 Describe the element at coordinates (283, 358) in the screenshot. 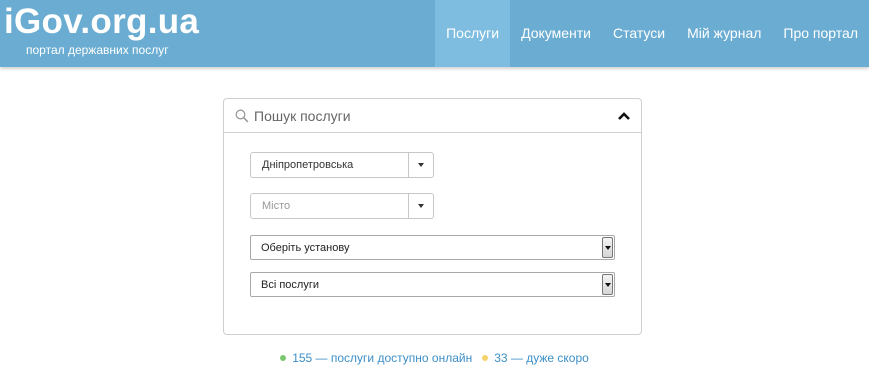

I see `online-dot-icon` at that location.